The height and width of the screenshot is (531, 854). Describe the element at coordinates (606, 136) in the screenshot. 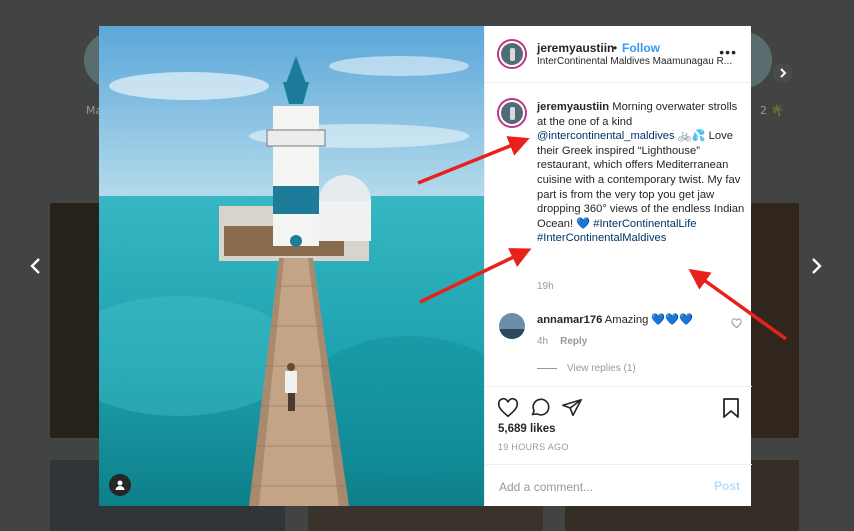

I see `mention-link: @intercontinental_maldives` at that location.